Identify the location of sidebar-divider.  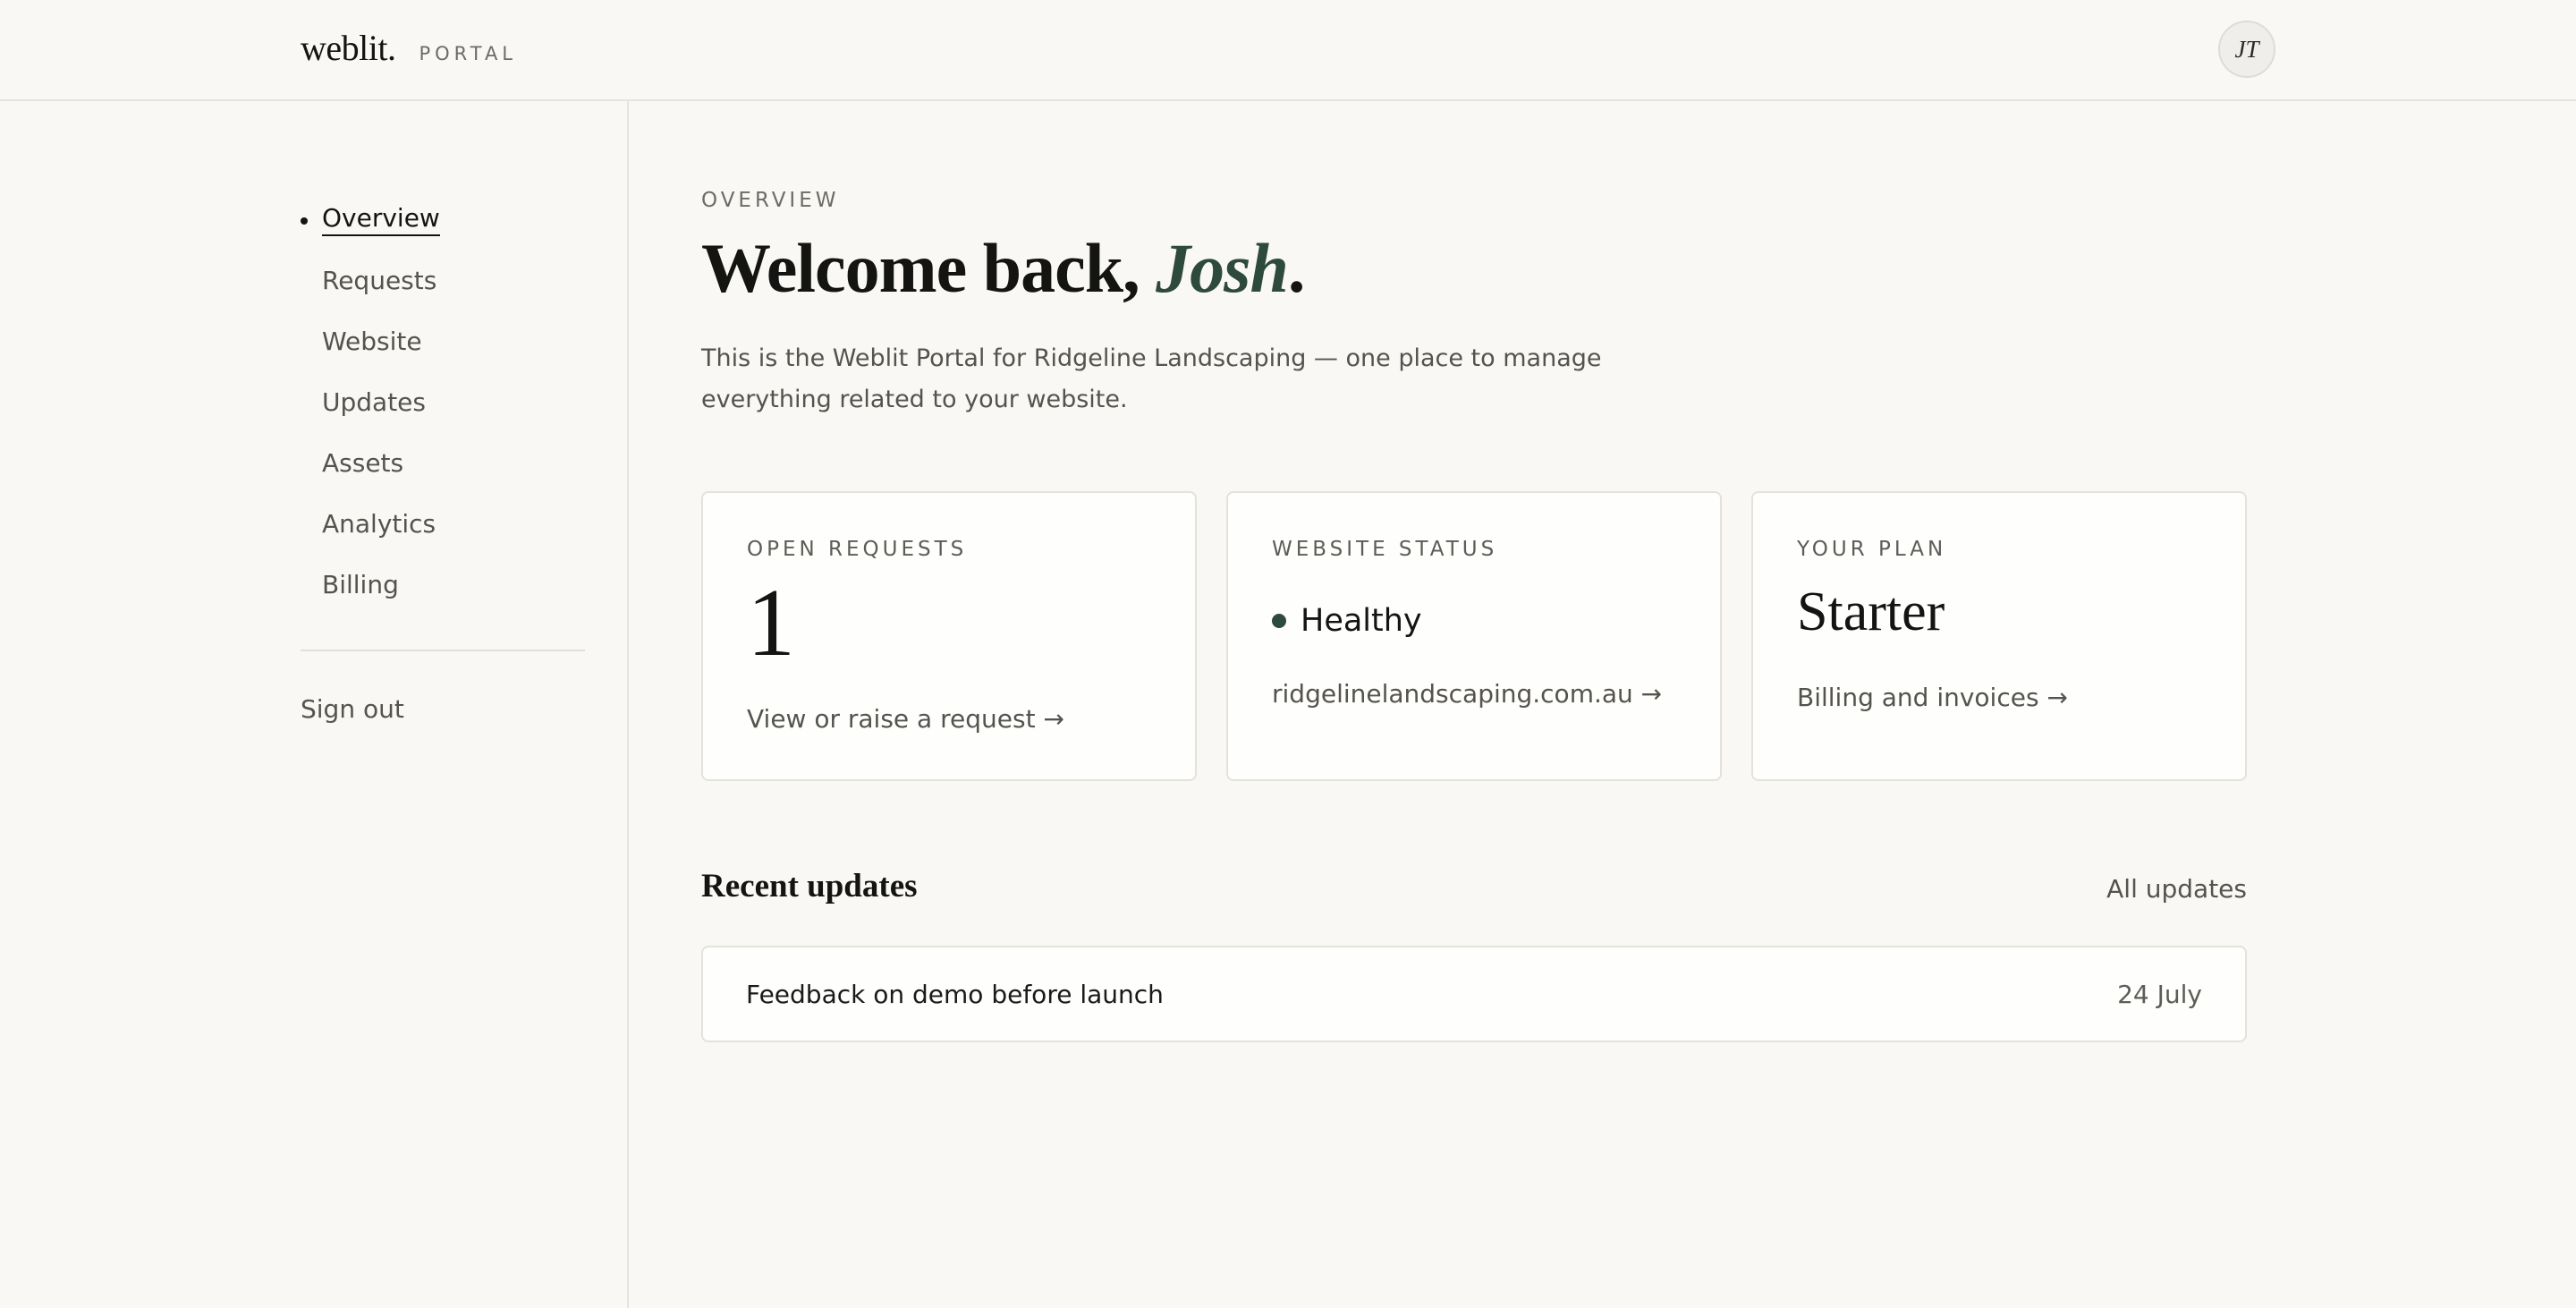
(443, 650).